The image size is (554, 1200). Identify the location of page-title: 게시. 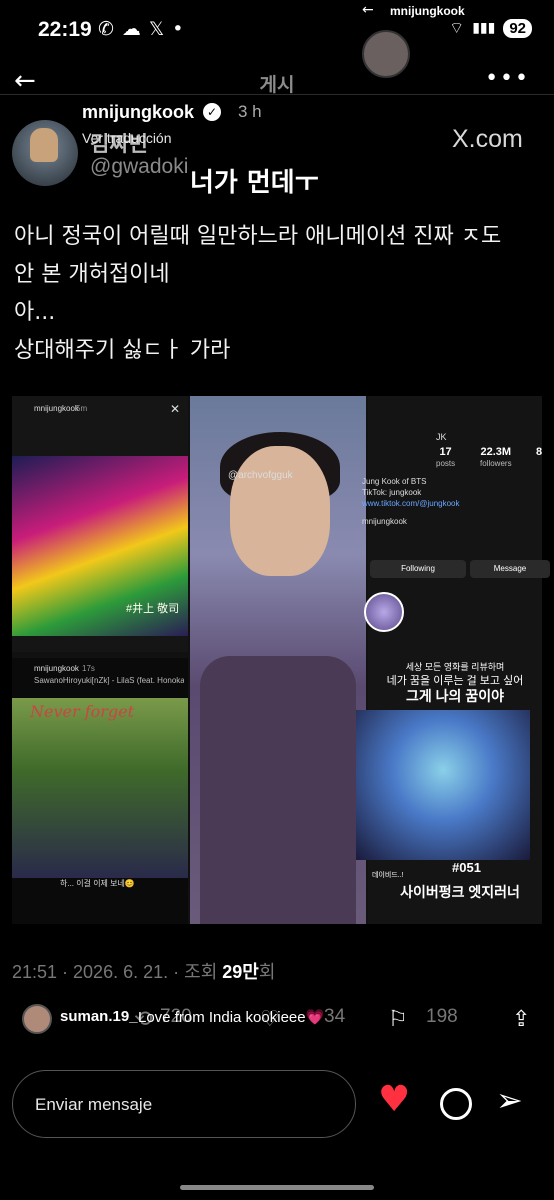
(277, 85).